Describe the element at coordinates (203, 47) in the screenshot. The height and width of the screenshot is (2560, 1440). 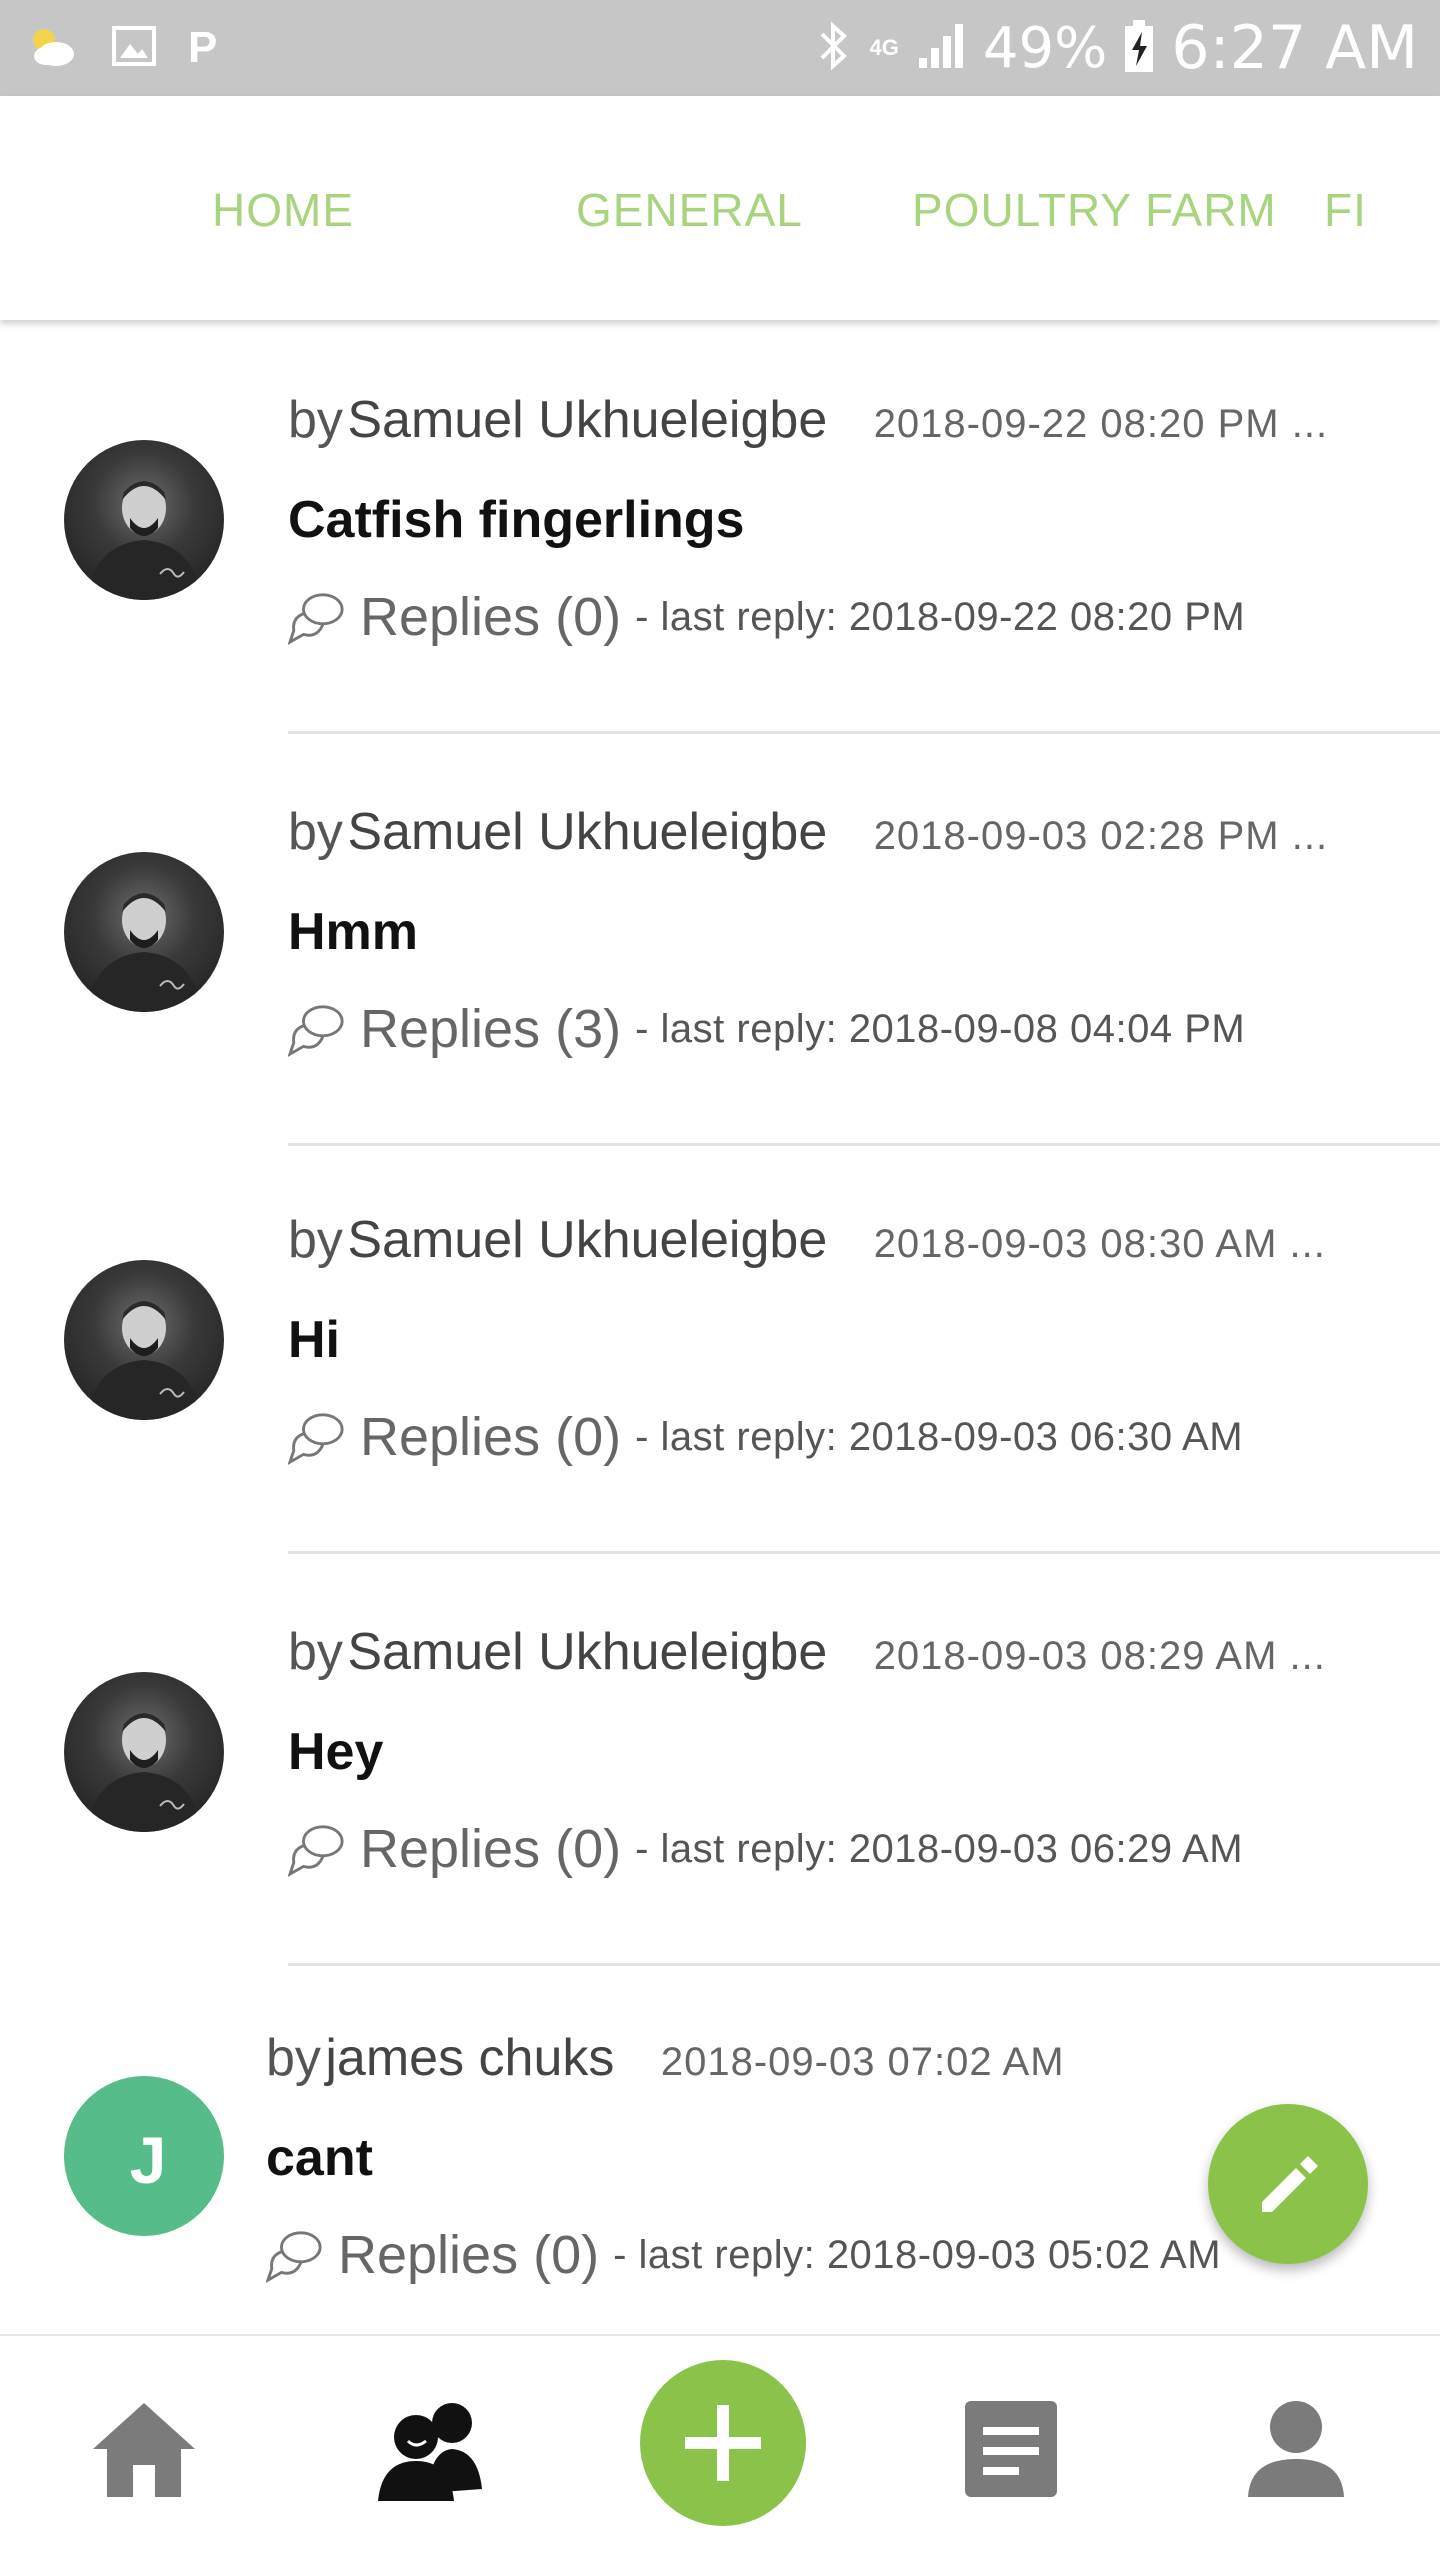
I see `p-indicator: P` at that location.